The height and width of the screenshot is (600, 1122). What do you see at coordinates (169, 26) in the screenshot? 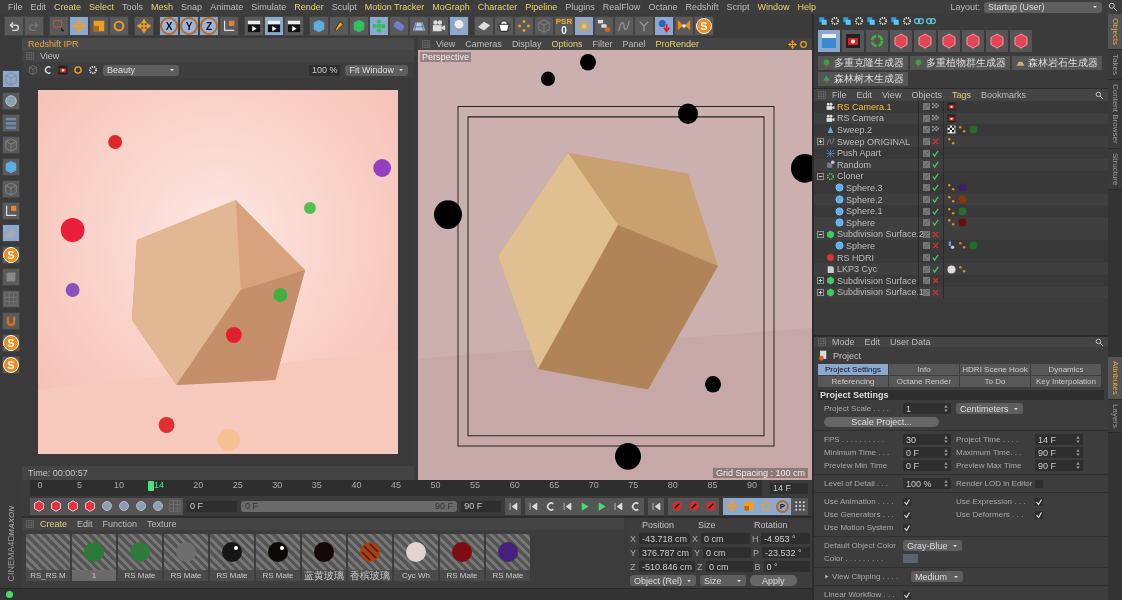
I see `axis-toggle: X` at bounding box center [169, 26].